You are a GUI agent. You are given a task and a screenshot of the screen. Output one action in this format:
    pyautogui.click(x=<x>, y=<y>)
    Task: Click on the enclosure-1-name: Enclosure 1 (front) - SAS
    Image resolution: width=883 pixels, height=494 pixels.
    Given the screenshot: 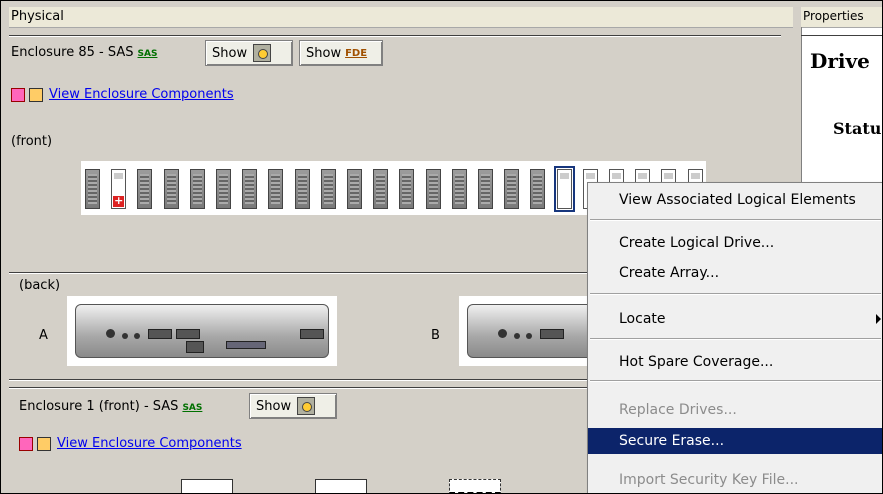 What is the action you would take?
    pyautogui.click(x=99, y=406)
    